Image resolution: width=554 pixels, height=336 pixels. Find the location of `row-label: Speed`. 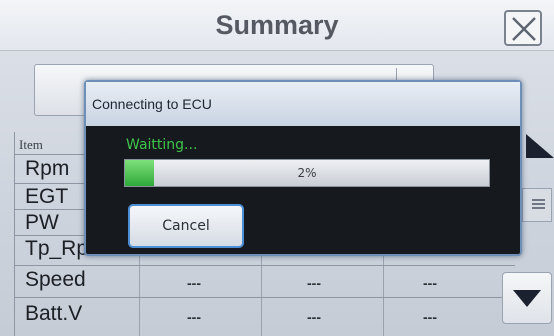

row-label: Speed is located at coordinates (55, 279).